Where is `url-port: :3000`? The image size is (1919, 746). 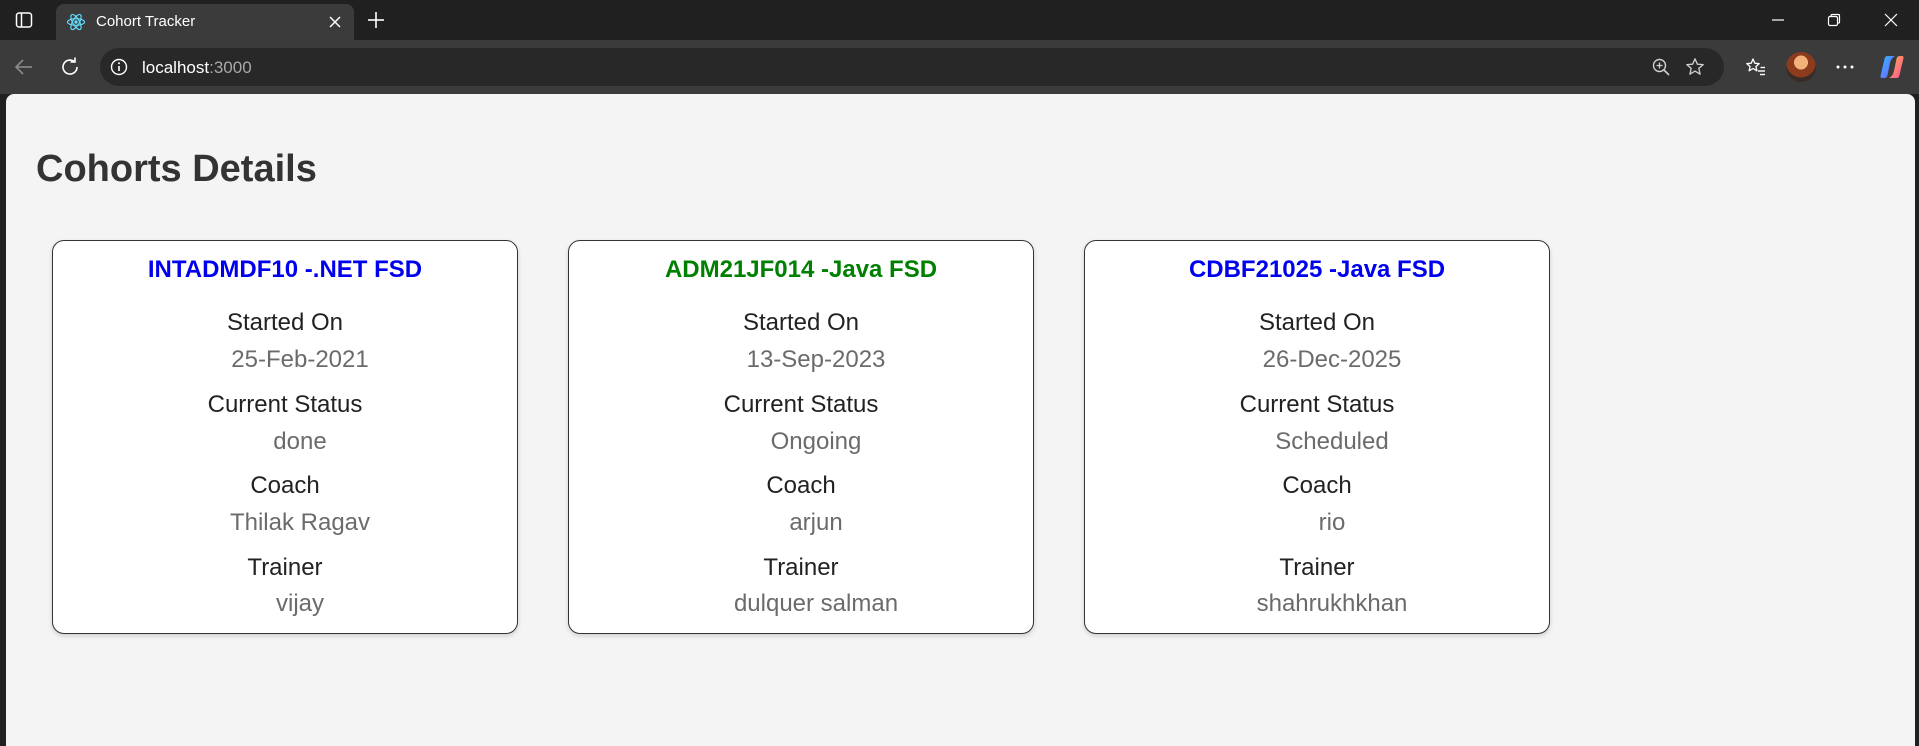 url-port: :3000 is located at coordinates (230, 67).